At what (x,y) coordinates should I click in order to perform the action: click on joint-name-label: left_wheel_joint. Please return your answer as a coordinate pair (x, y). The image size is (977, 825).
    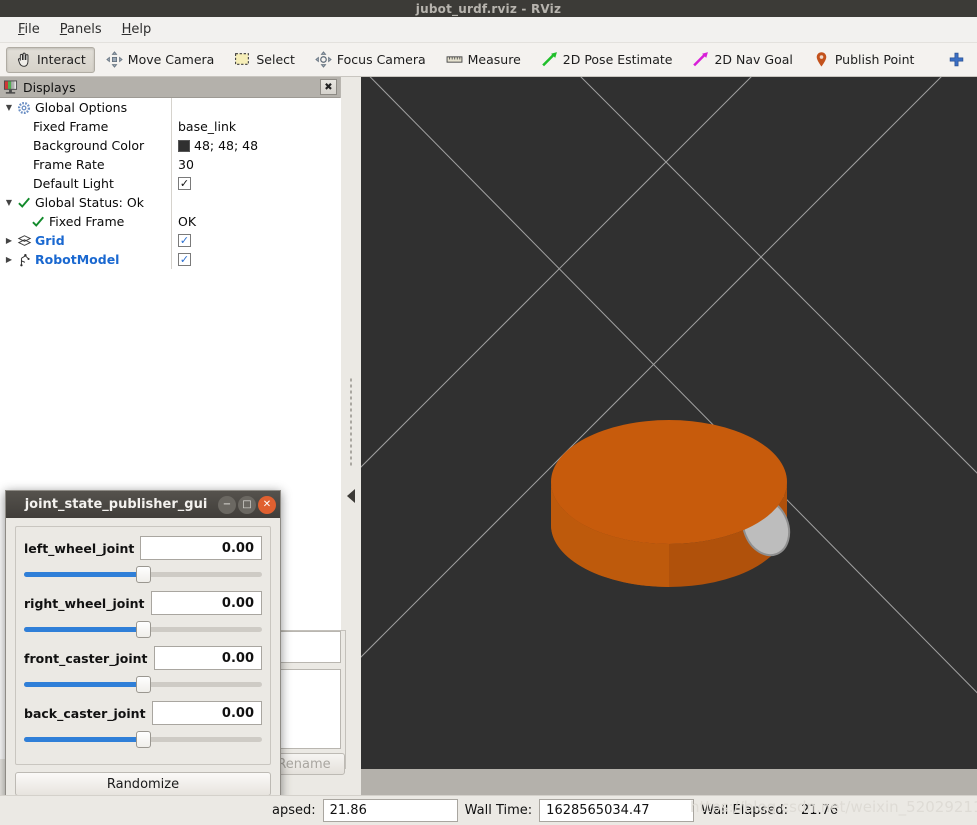
    Looking at the image, I should click on (79, 548).